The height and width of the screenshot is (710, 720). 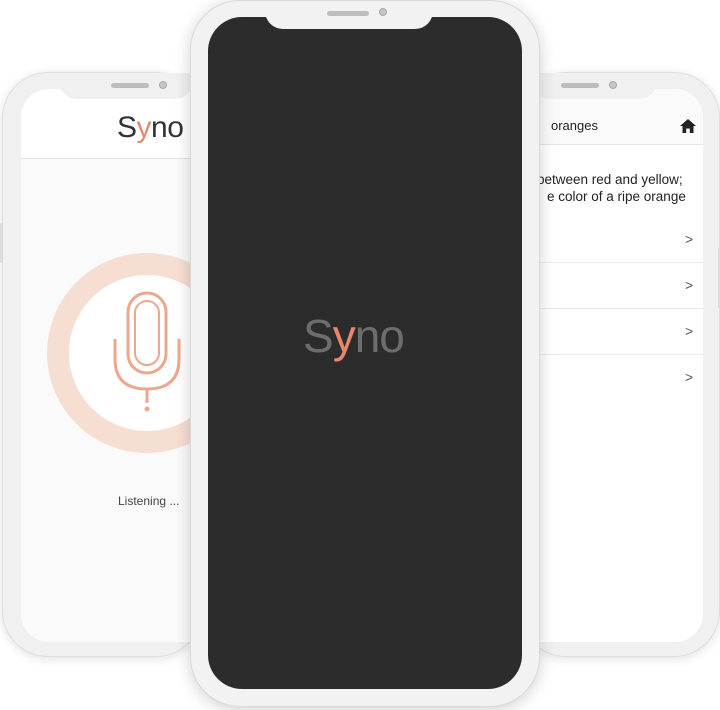 What do you see at coordinates (150, 127) in the screenshot?
I see `app-logo: Syno` at bounding box center [150, 127].